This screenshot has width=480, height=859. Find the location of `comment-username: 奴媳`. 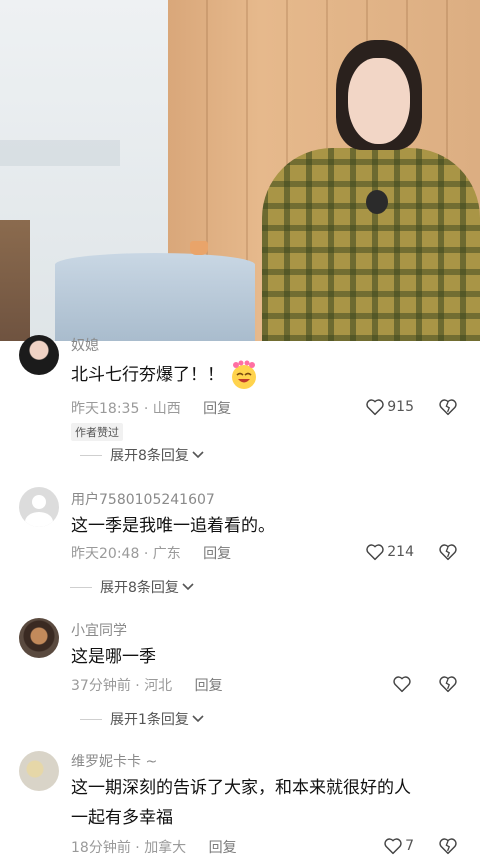

comment-username: 奴媳 is located at coordinates (85, 345).